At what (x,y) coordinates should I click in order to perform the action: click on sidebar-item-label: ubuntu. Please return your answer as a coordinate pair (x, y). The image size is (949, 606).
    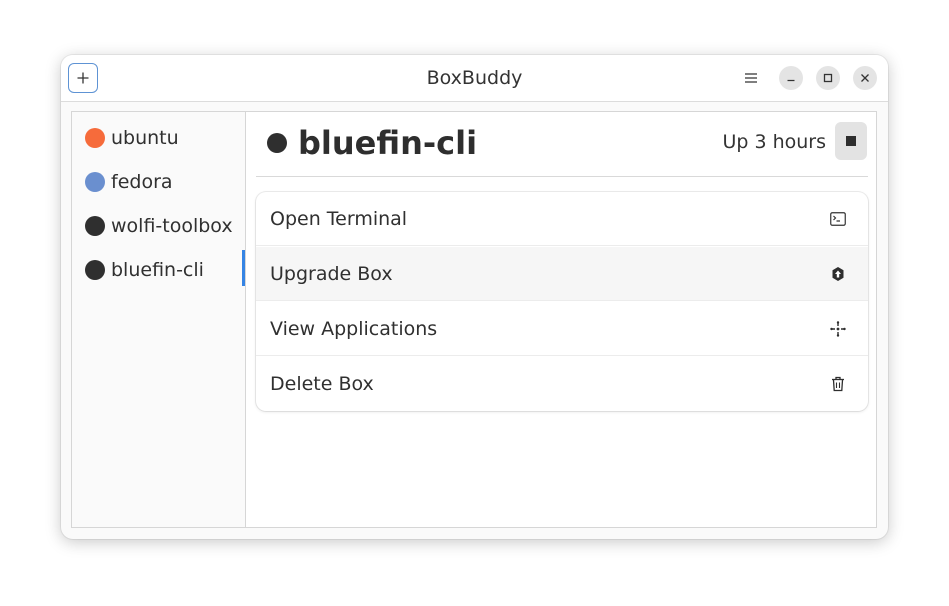
    Looking at the image, I should click on (145, 138).